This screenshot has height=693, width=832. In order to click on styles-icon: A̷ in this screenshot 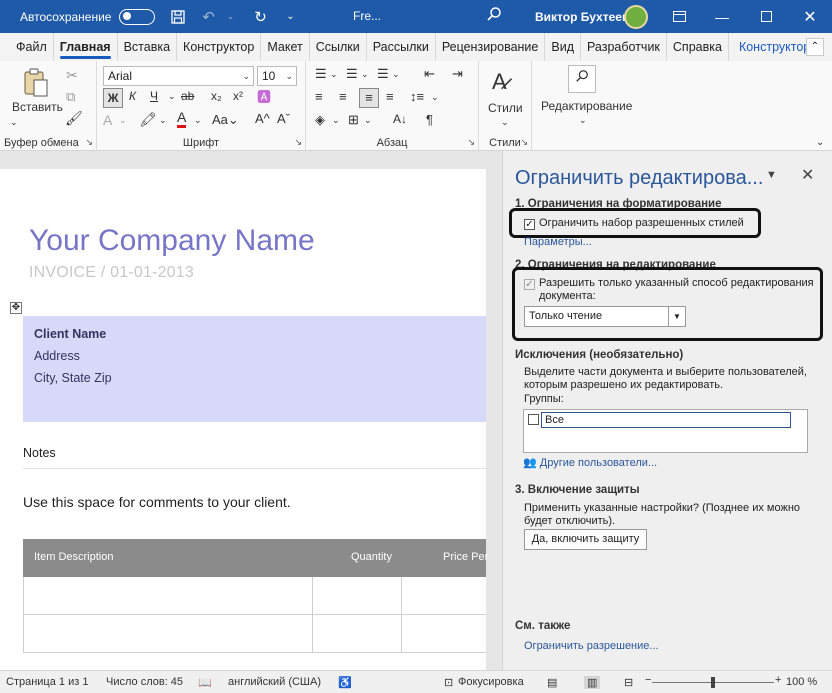, I will do `click(499, 82)`.